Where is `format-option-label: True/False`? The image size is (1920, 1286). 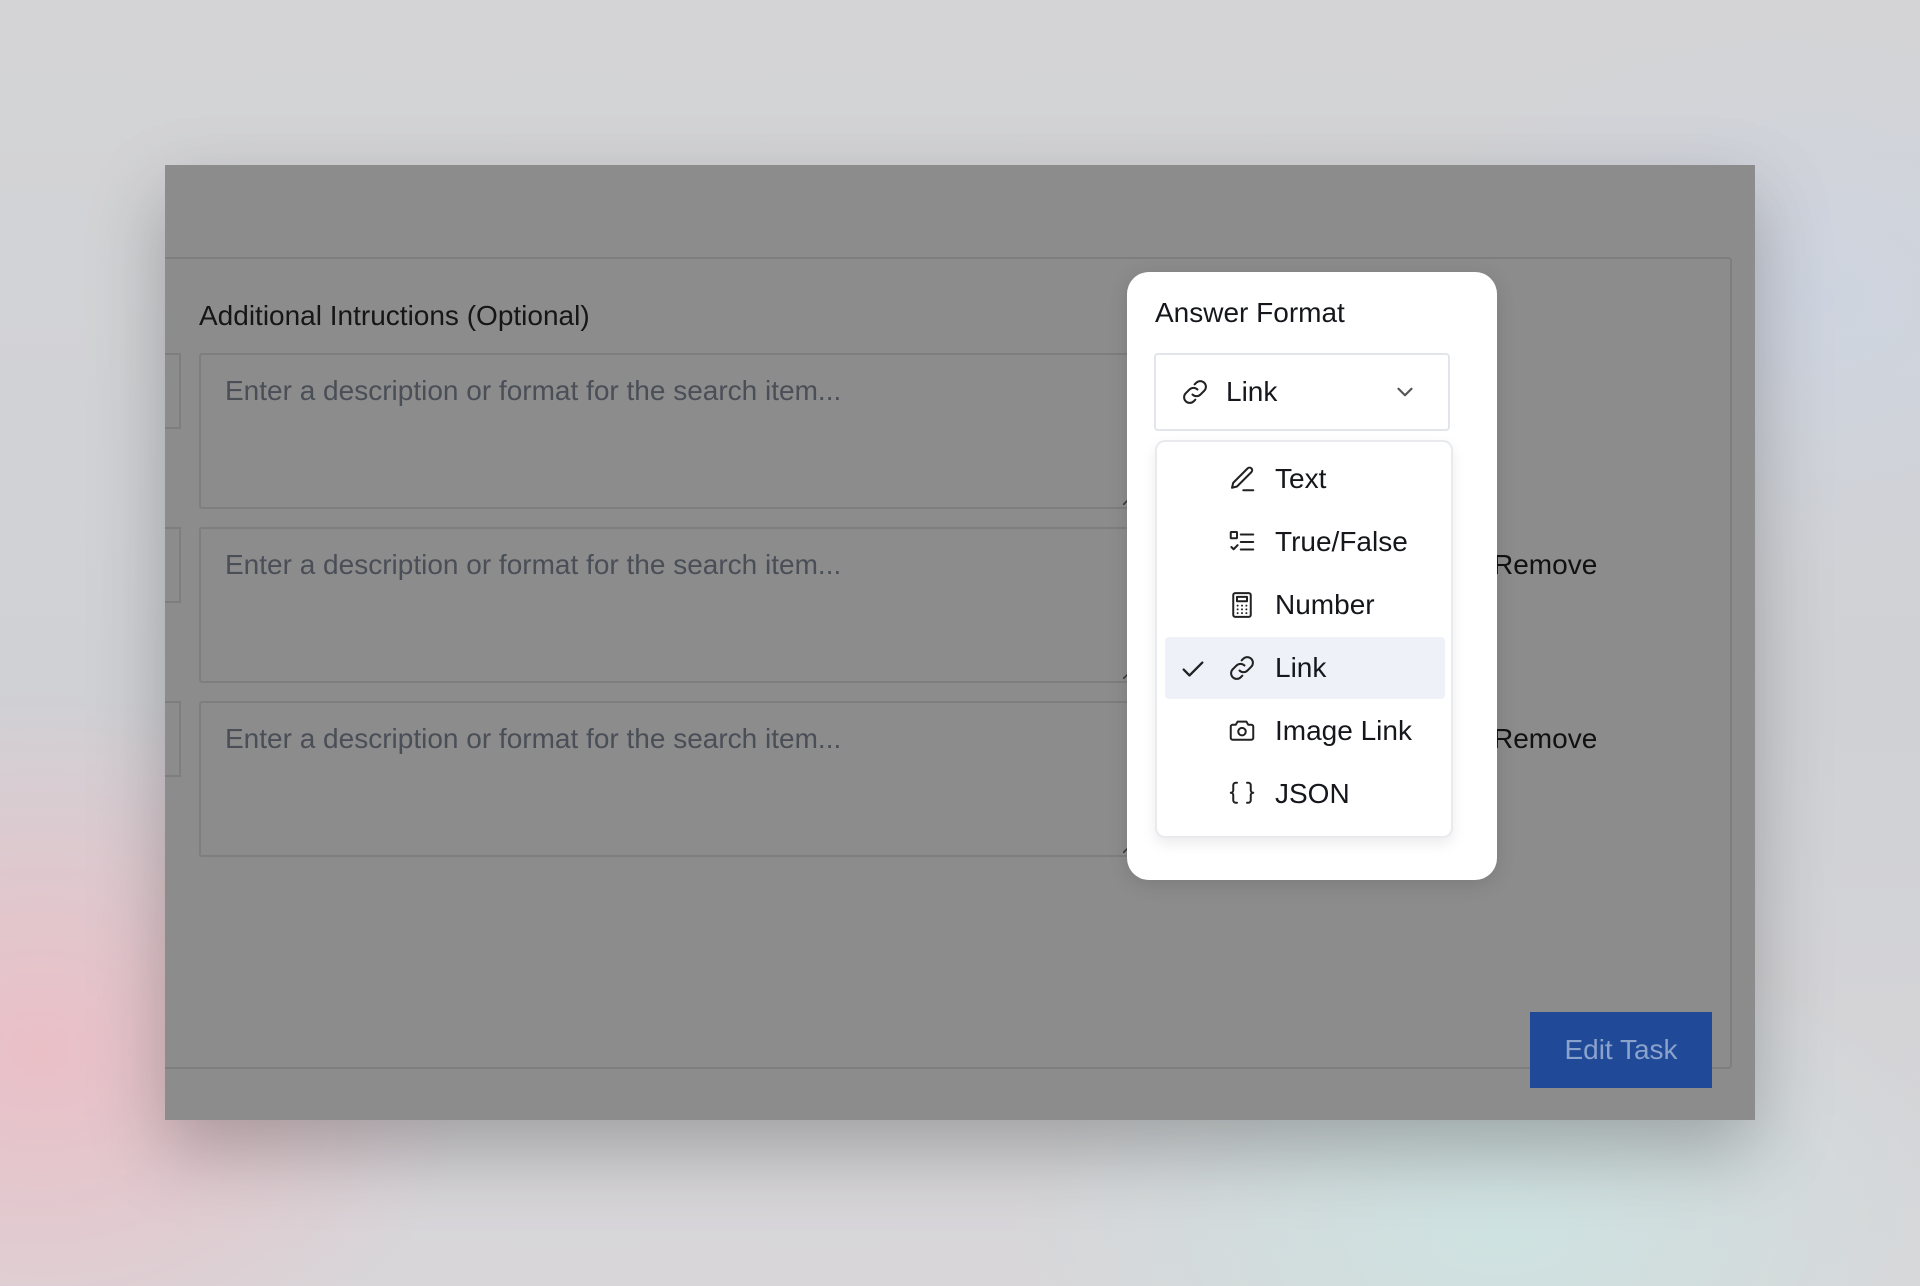 format-option-label: True/False is located at coordinates (1341, 541).